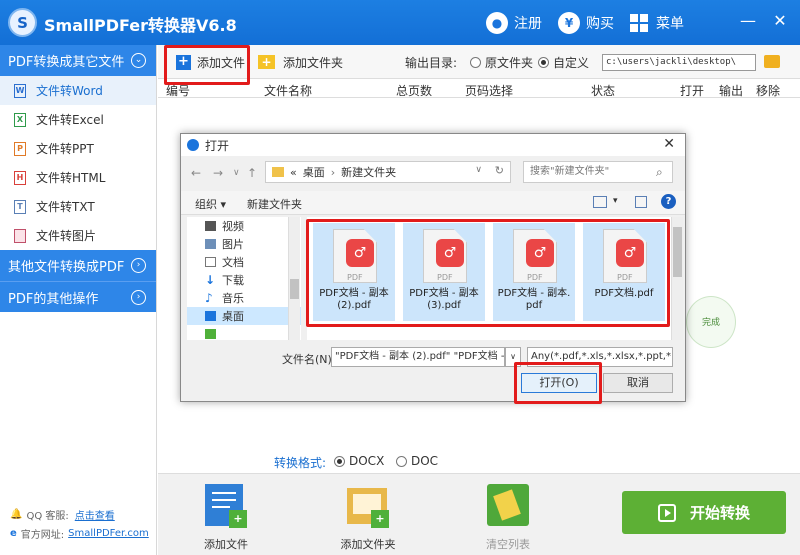  Describe the element at coordinates (78, 296) in the screenshot. I see `sidebar-section-pdf-other-ops: PDF的其他操作 ›` at that location.